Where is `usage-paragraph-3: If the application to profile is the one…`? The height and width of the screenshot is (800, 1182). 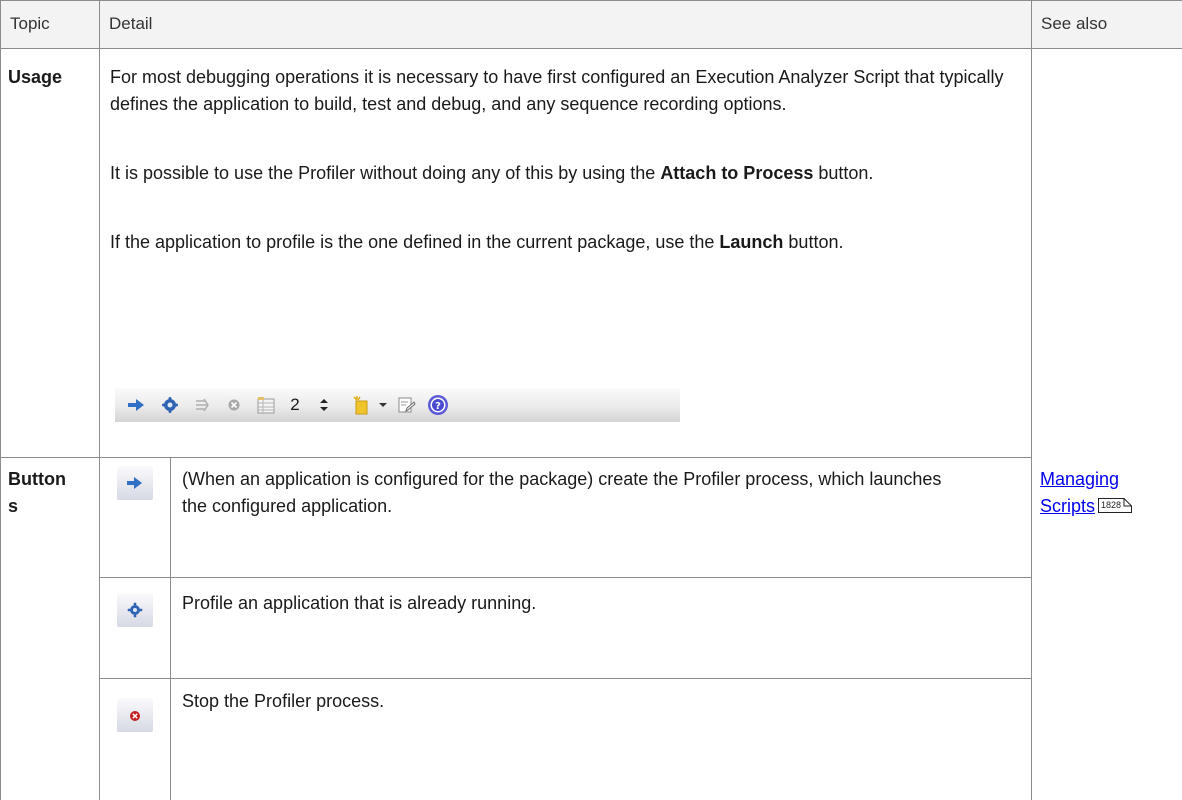 usage-paragraph-3: If the application to profile is the one… is located at coordinates (567, 242).